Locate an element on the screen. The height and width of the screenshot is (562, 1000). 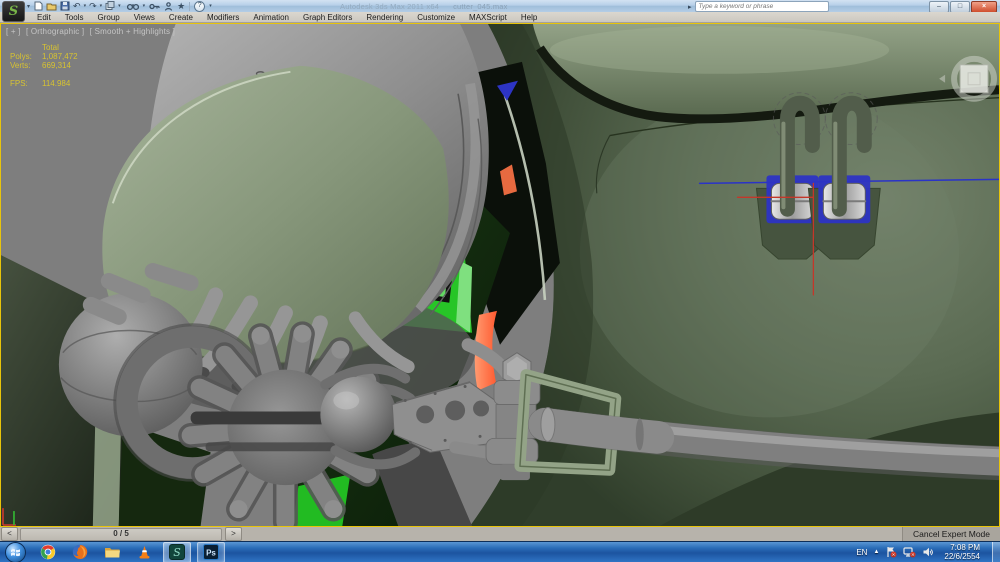
system-tray: EN ▲ × × 7:08 PM 22/6/2554 is located at coordinates (928, 551).